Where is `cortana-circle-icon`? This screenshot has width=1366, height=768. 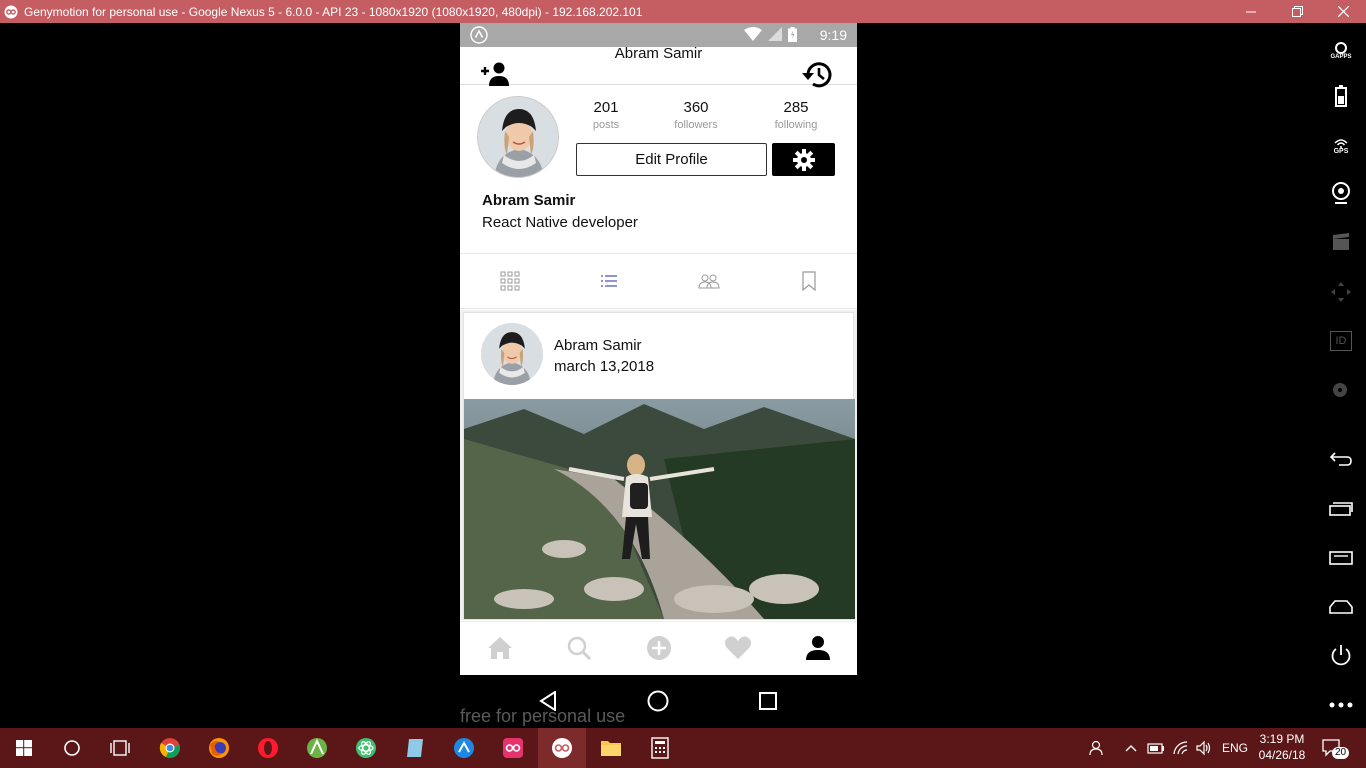 cortana-circle-icon is located at coordinates (72, 748).